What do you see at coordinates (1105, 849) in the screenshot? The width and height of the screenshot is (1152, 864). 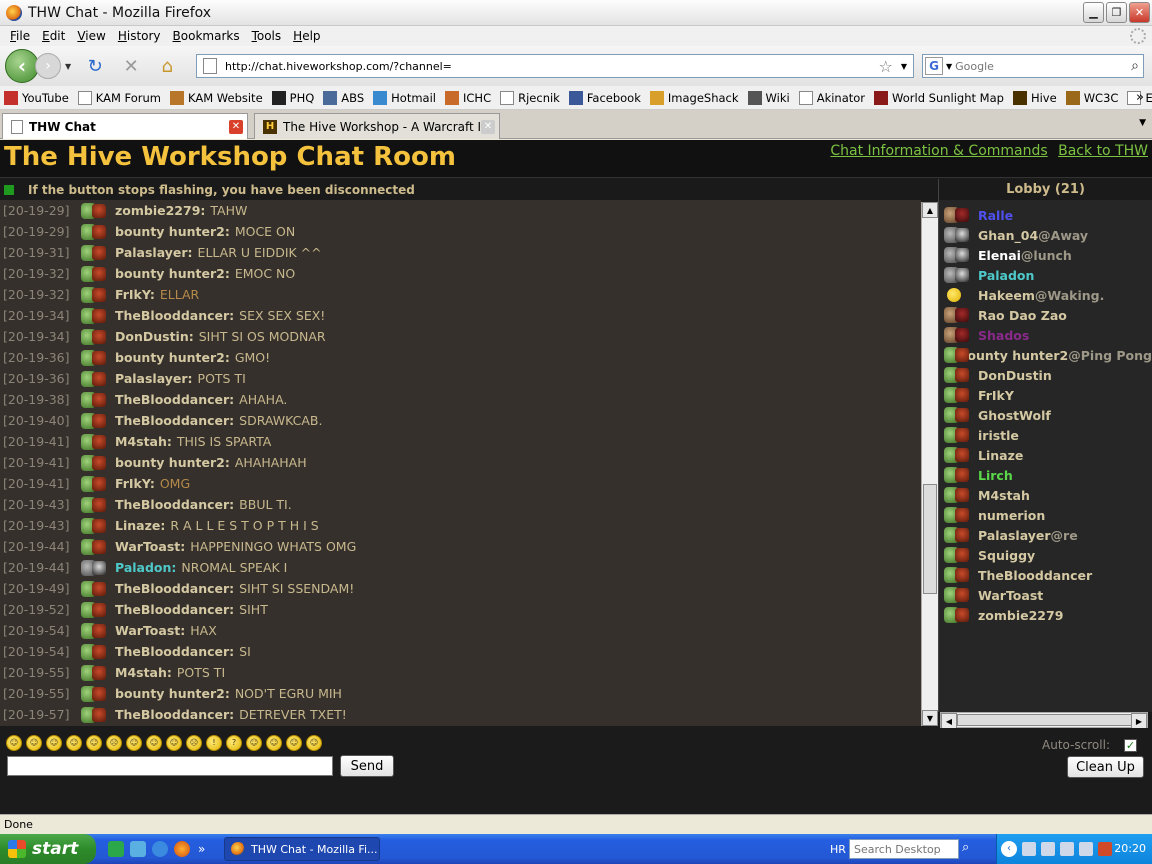 I see `tray-antivirus-icon` at bounding box center [1105, 849].